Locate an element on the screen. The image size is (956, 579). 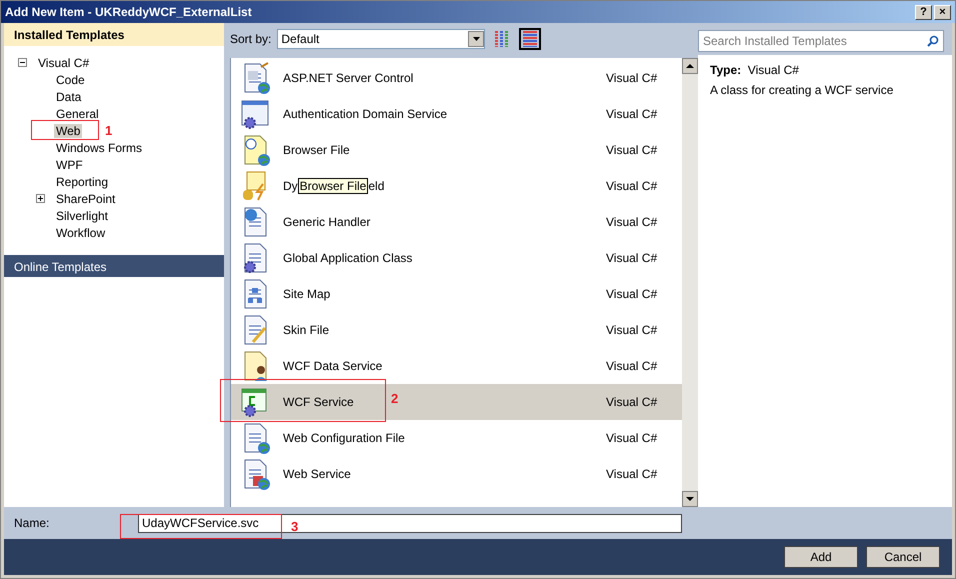
tree-item: Visual C# is located at coordinates (64, 63).